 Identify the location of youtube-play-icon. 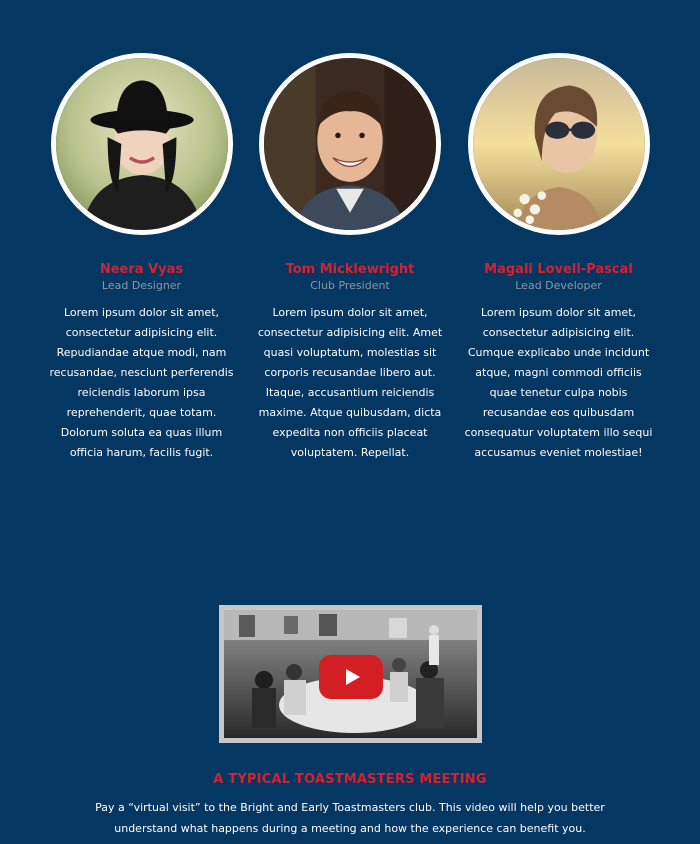
(351, 677).